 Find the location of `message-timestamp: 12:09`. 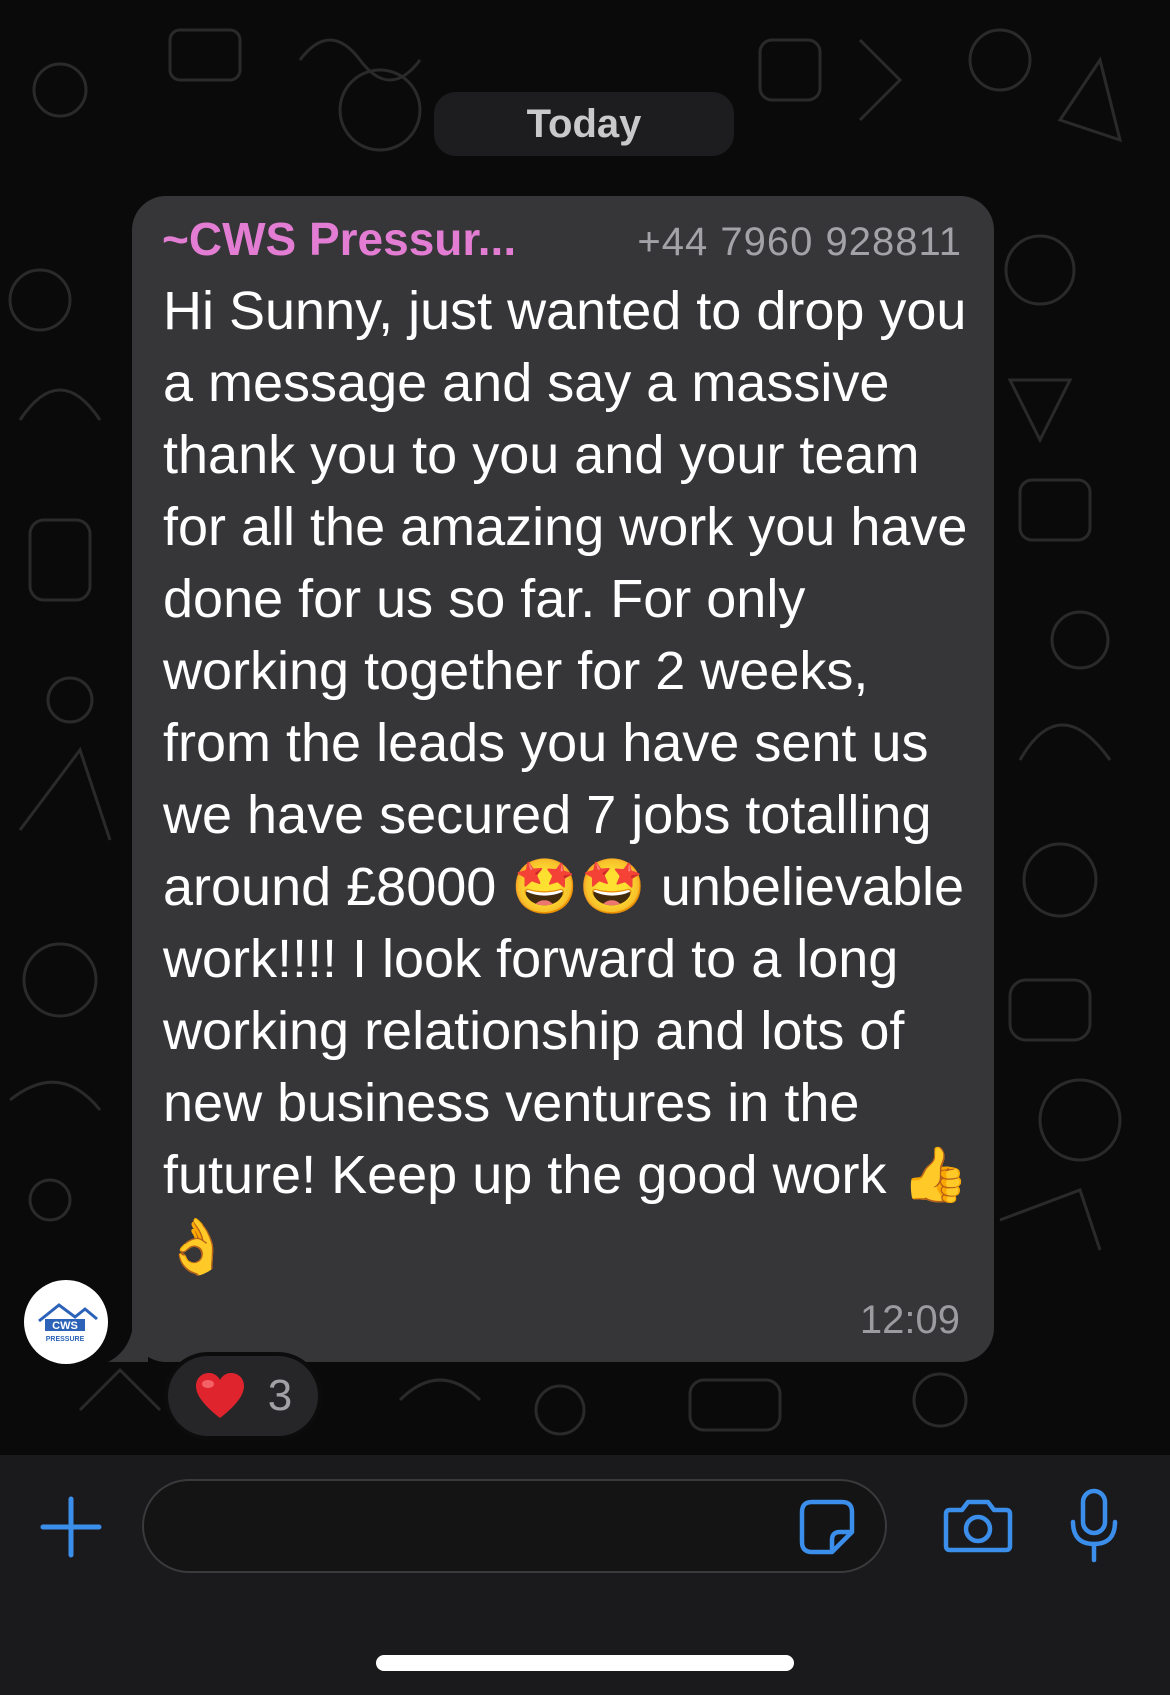

message-timestamp: 12:09 is located at coordinates (909, 1320).